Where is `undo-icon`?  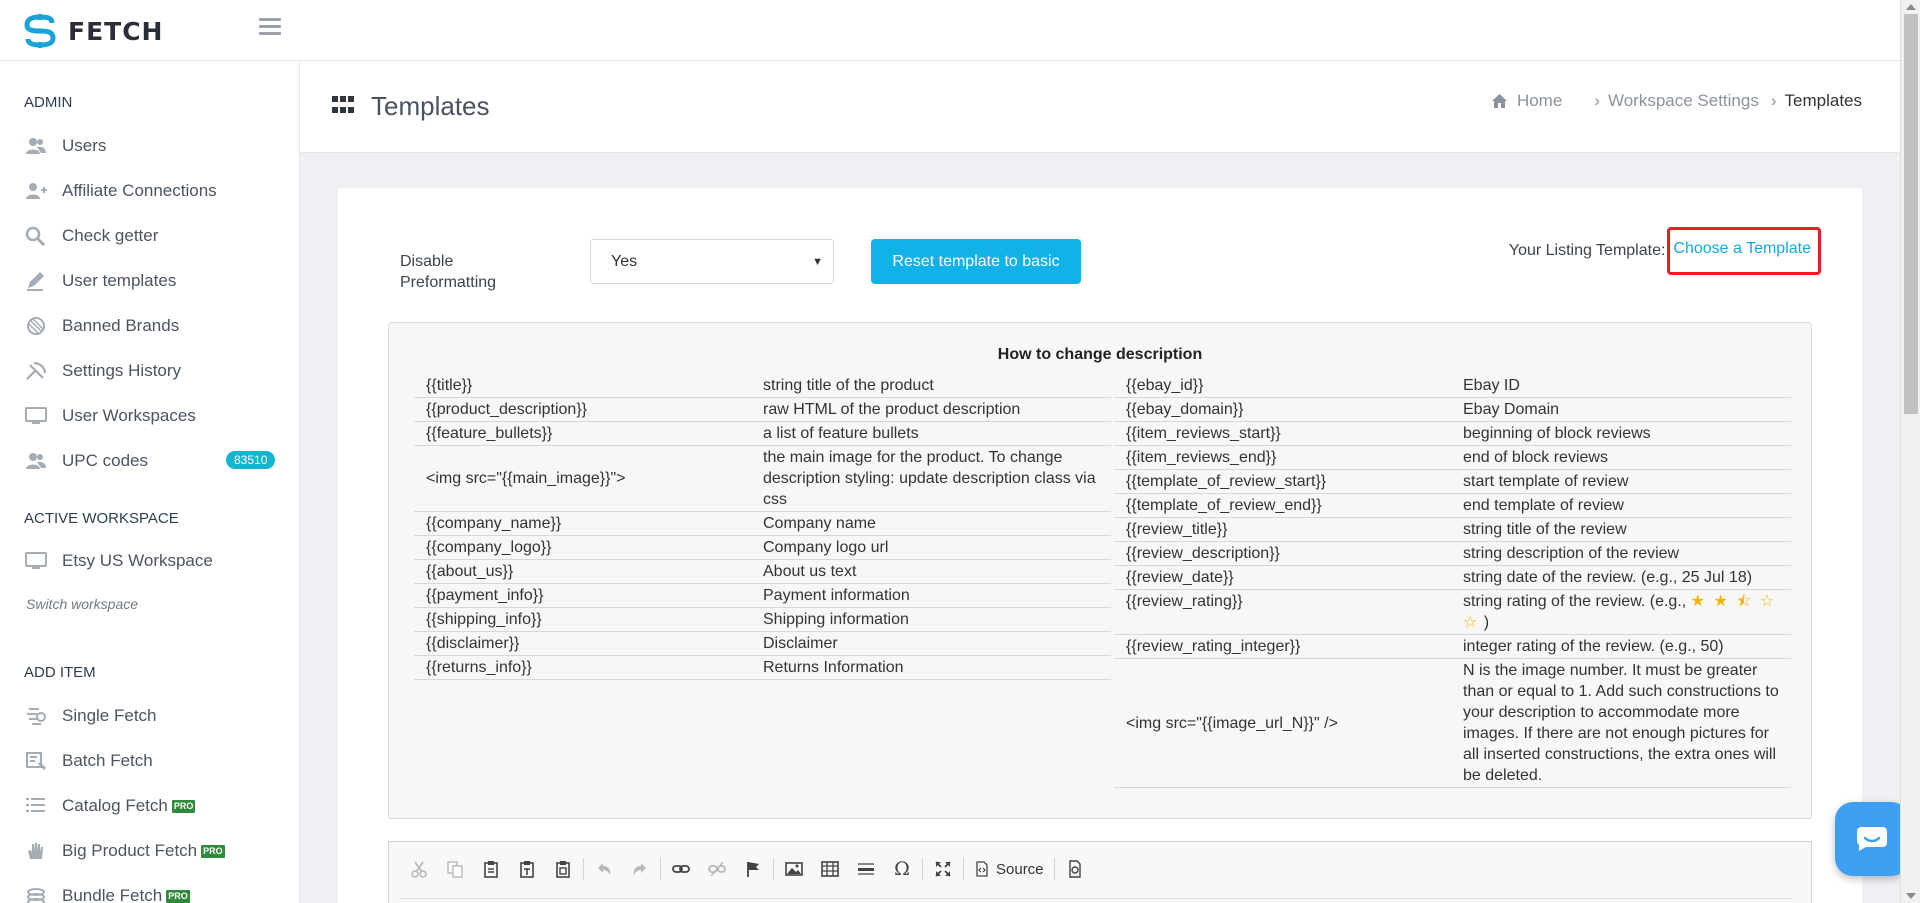 undo-icon is located at coordinates (604, 869).